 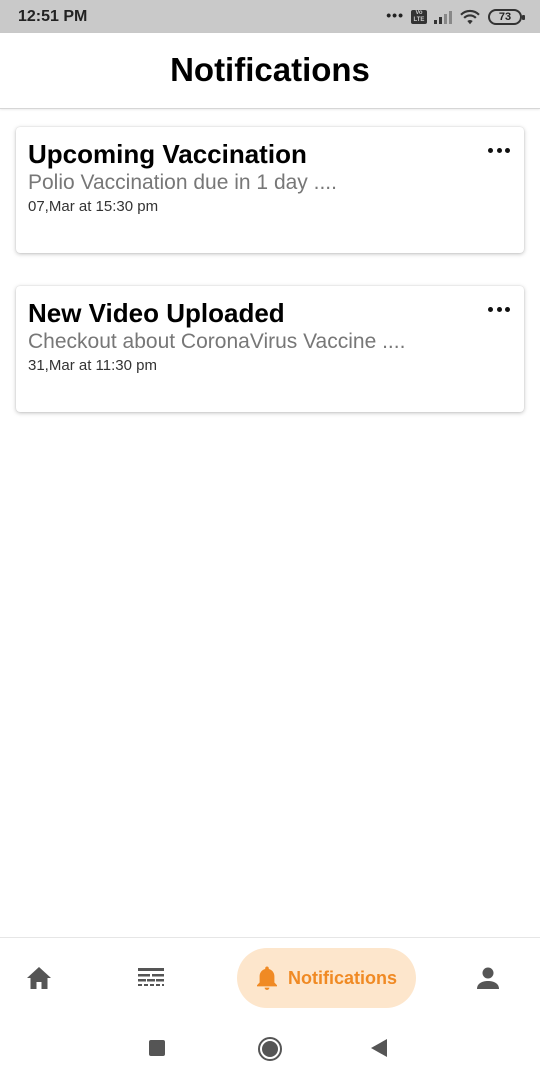 What do you see at coordinates (167, 154) in the screenshot?
I see `notification-title: Upcoming Vaccination` at bounding box center [167, 154].